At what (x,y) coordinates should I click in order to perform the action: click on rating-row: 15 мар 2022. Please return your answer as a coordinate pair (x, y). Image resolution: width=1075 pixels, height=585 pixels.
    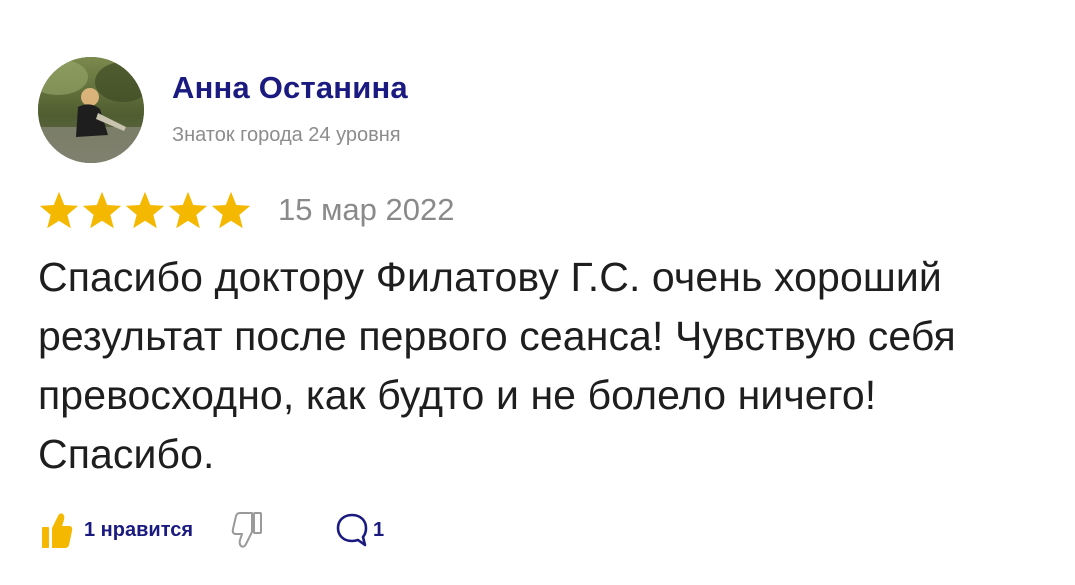
    Looking at the image, I should click on (246, 210).